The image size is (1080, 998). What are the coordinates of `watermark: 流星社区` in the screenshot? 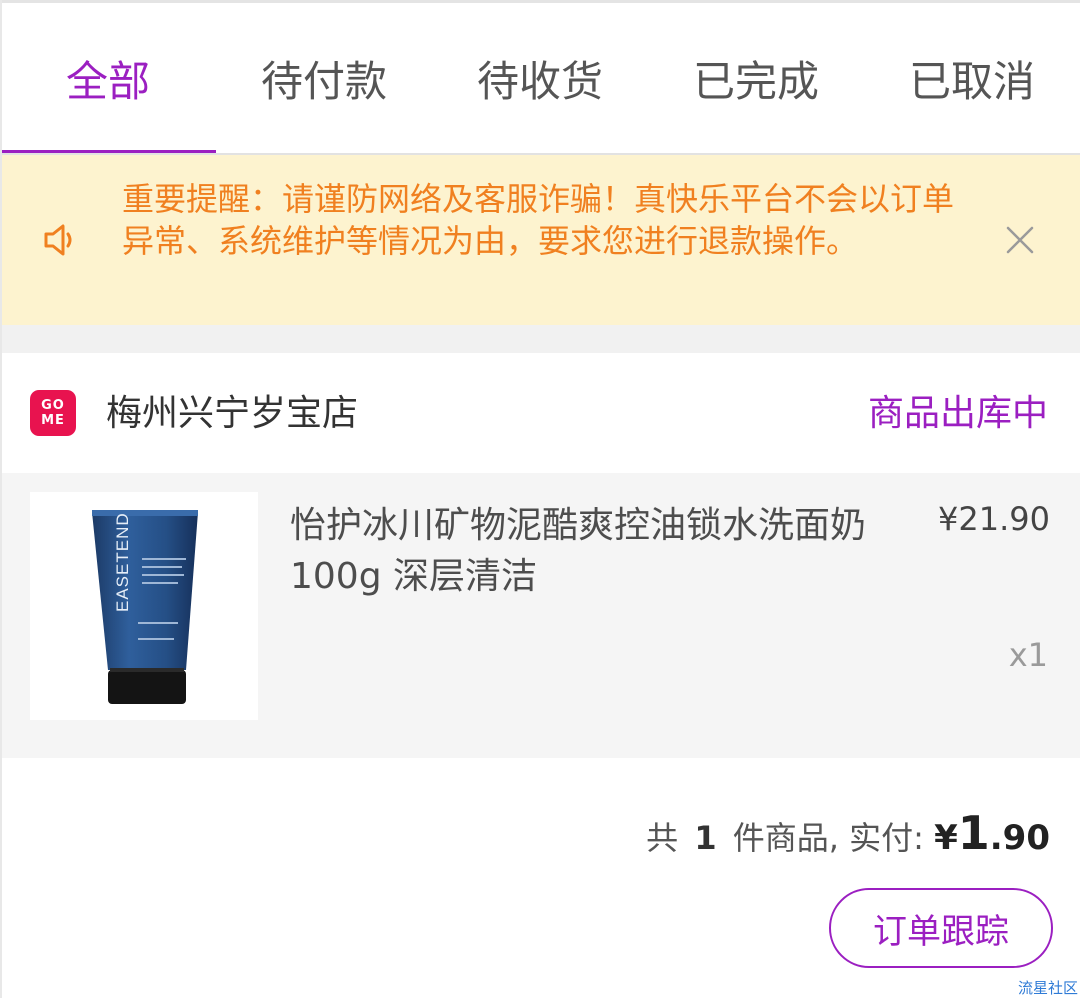 It's located at (1047, 988).